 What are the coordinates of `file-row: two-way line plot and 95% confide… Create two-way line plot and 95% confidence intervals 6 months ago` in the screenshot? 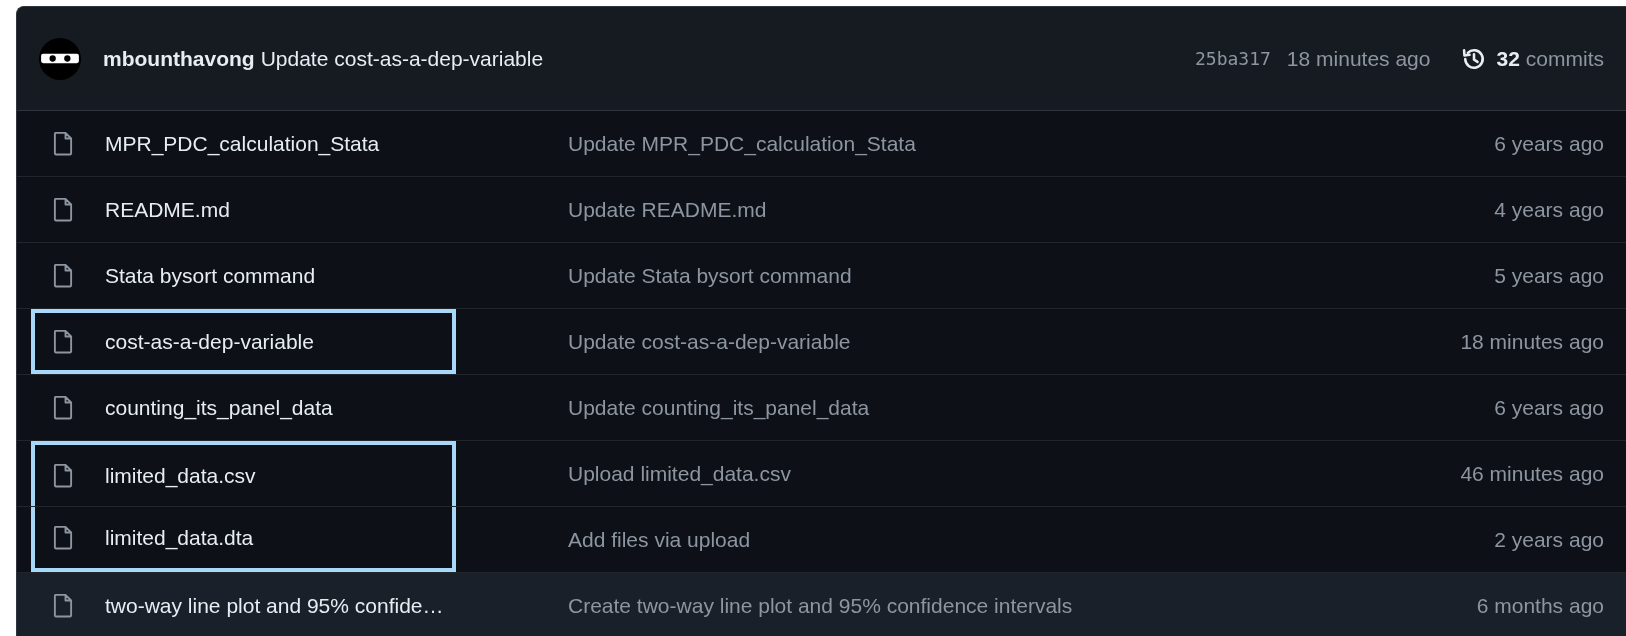 It's located at (821, 604).